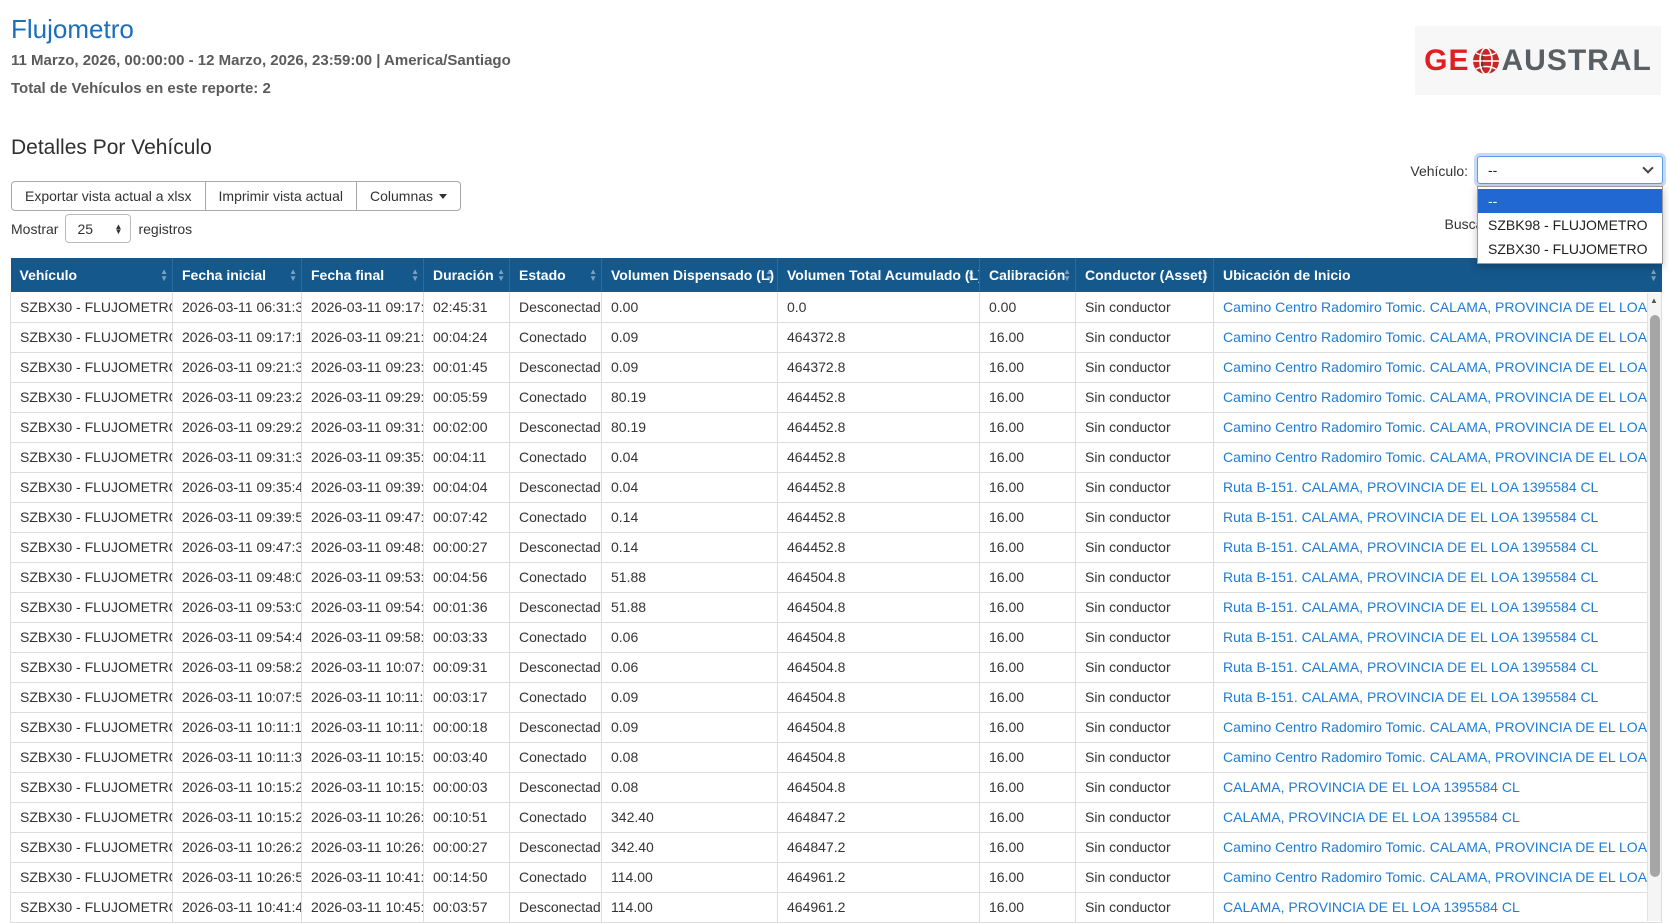  What do you see at coordinates (98, 228) in the screenshot?
I see `page-length-select: 25 ▲ ▼` at bounding box center [98, 228].